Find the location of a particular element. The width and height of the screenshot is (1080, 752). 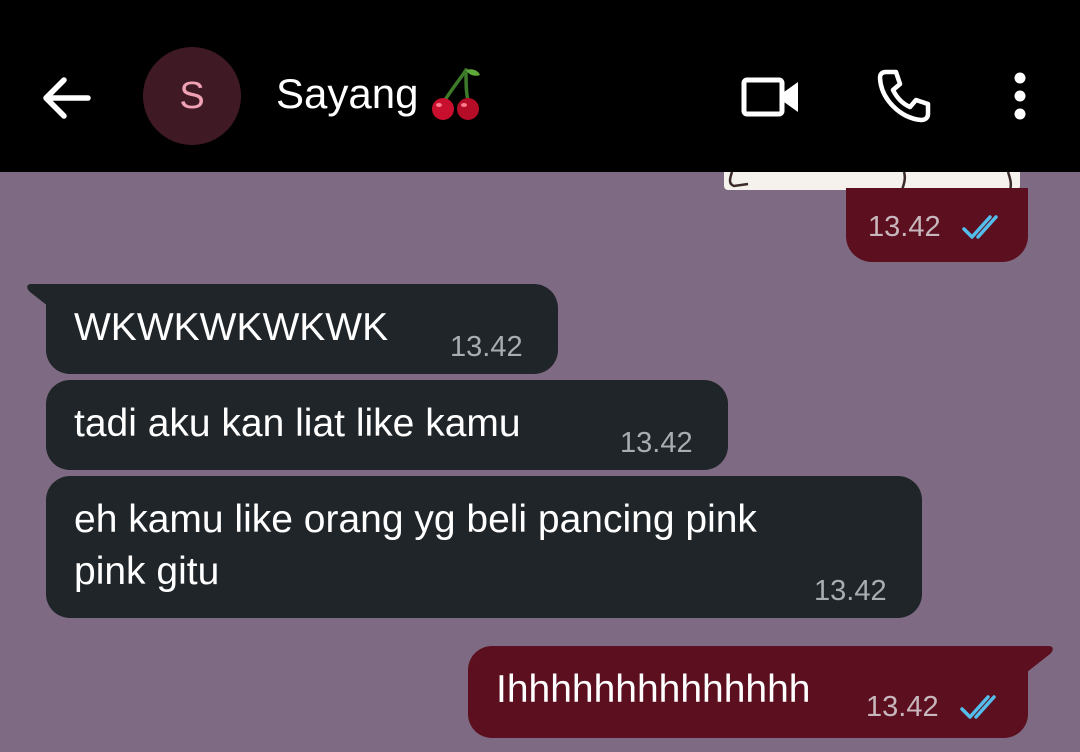

message-bubble: Ihhhhhhhhhhhhhh 13.42 is located at coordinates (748, 692).